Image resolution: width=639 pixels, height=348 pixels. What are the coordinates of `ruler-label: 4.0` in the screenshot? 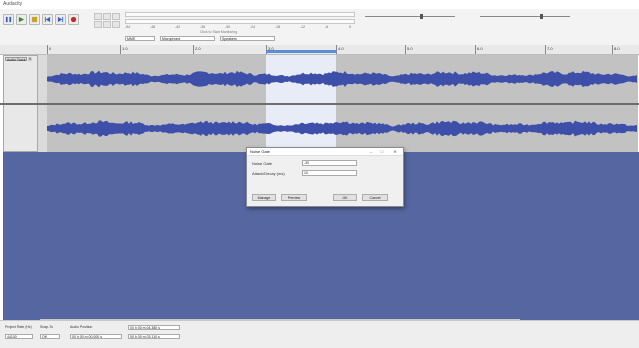 It's located at (341, 48).